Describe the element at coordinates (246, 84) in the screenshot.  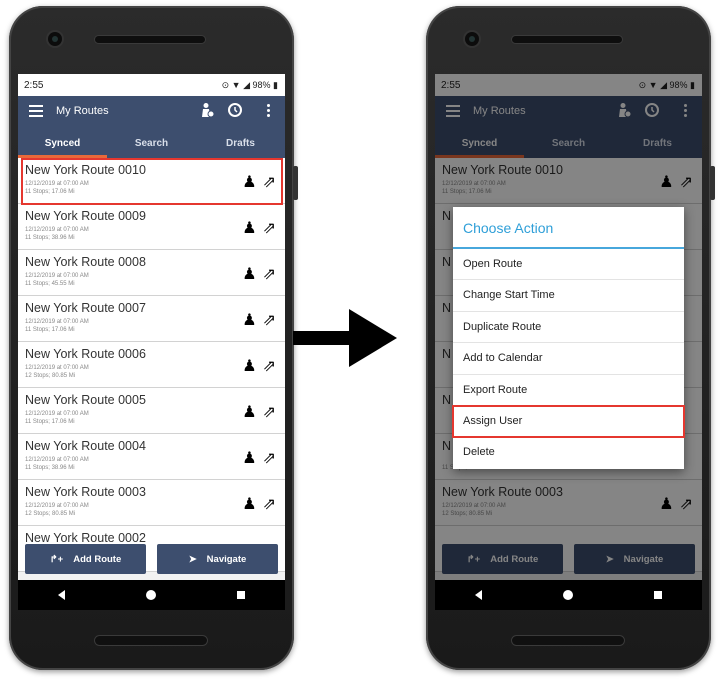
I see `signal-icon: ◢` at that location.